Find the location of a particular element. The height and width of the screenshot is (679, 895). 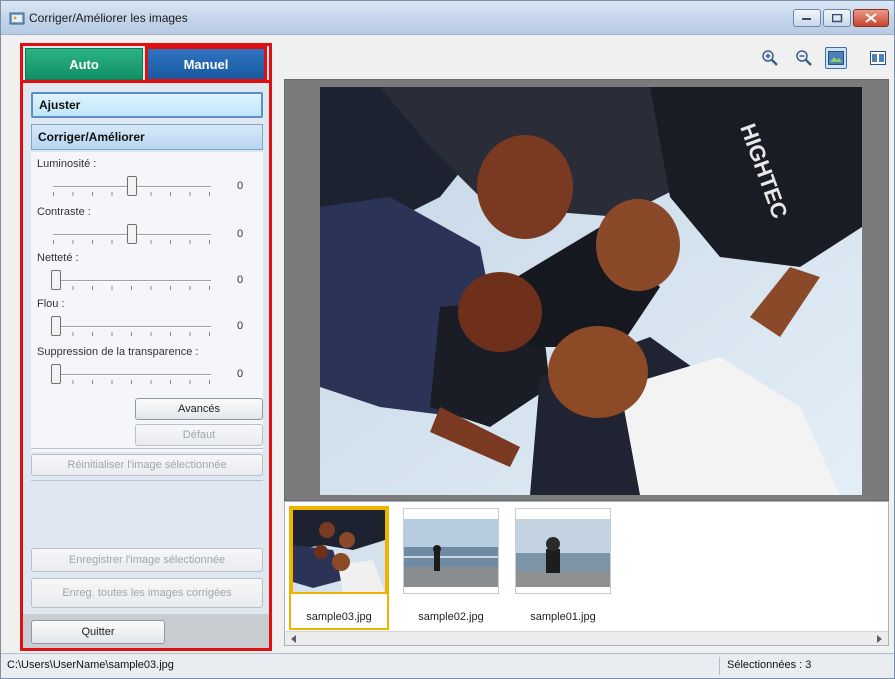

luminosite-value: 0 is located at coordinates (240, 186).